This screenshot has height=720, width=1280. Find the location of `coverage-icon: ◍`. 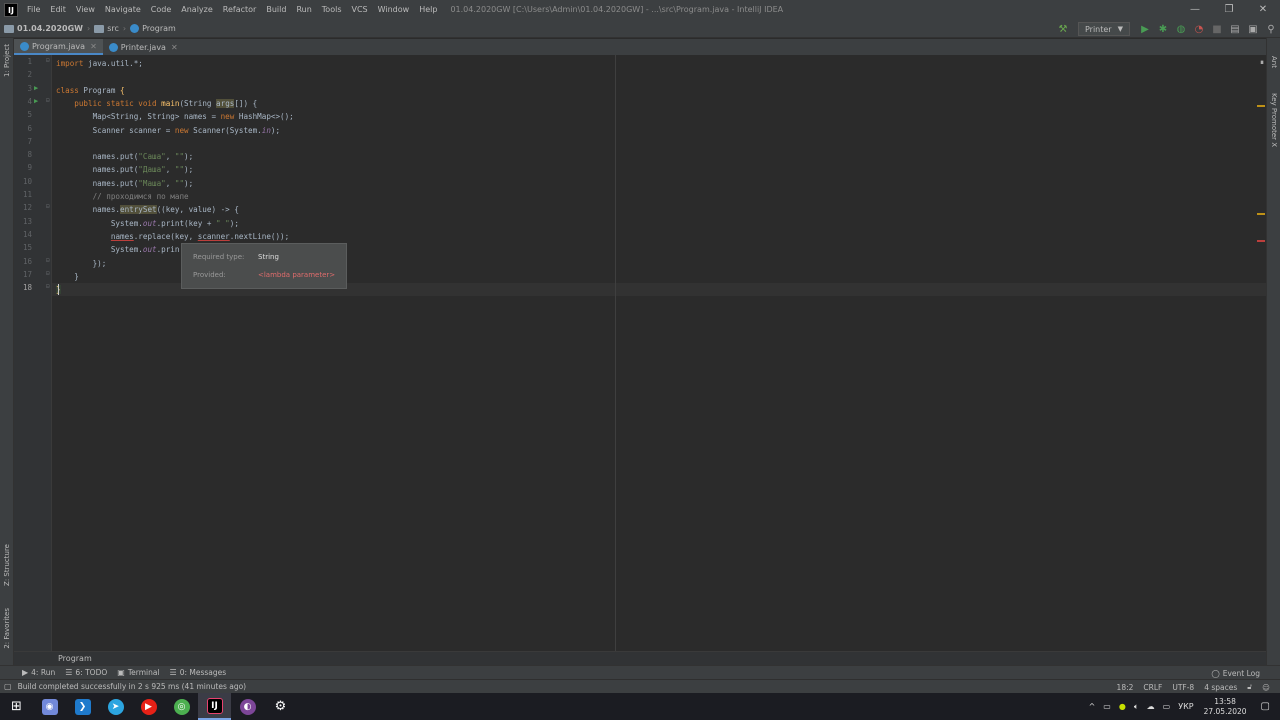

coverage-icon: ◍ is located at coordinates (1181, 29).